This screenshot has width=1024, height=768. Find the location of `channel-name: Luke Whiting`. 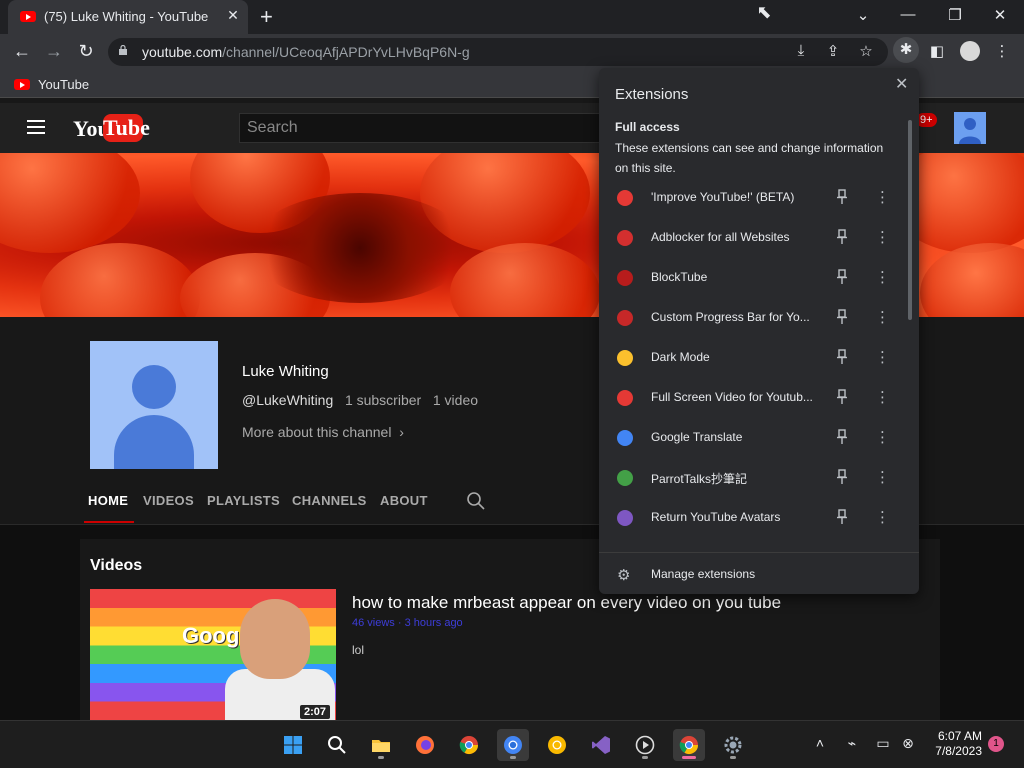

channel-name: Luke Whiting is located at coordinates (285, 371).